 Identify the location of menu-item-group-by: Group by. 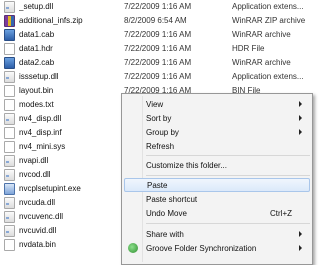
(217, 132).